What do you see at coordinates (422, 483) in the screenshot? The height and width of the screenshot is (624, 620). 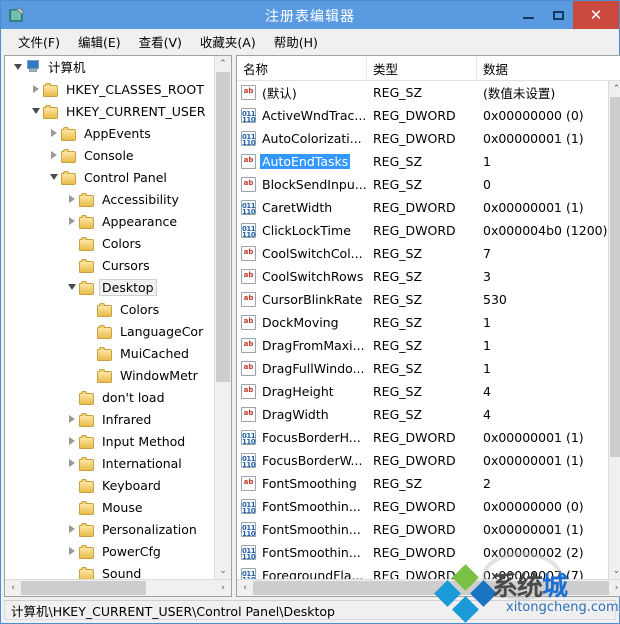 I see `table-row: ab FontSmoothing REG_SZ 2` at bounding box center [422, 483].